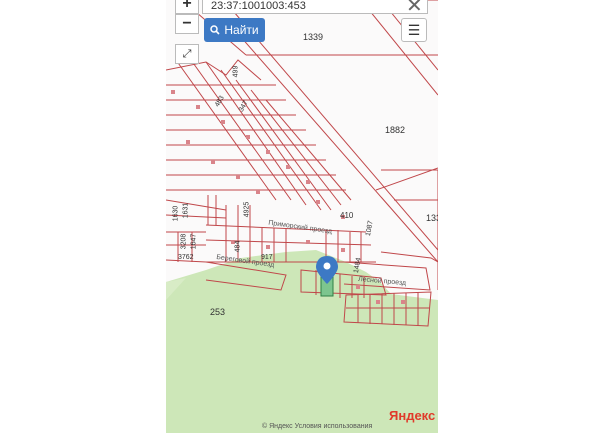  Describe the element at coordinates (317, 426) in the screenshot. I see `terms-link: © Яндекс Условия использования` at that location.